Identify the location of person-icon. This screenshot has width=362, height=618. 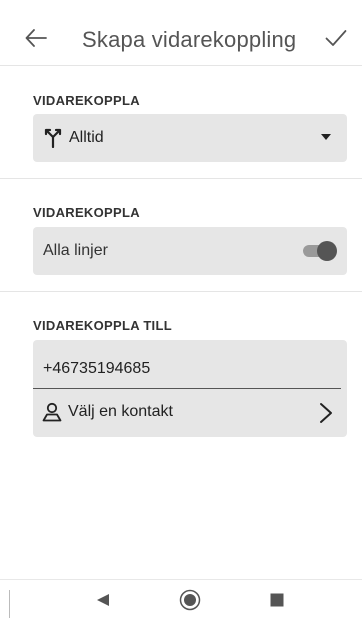
(52, 412).